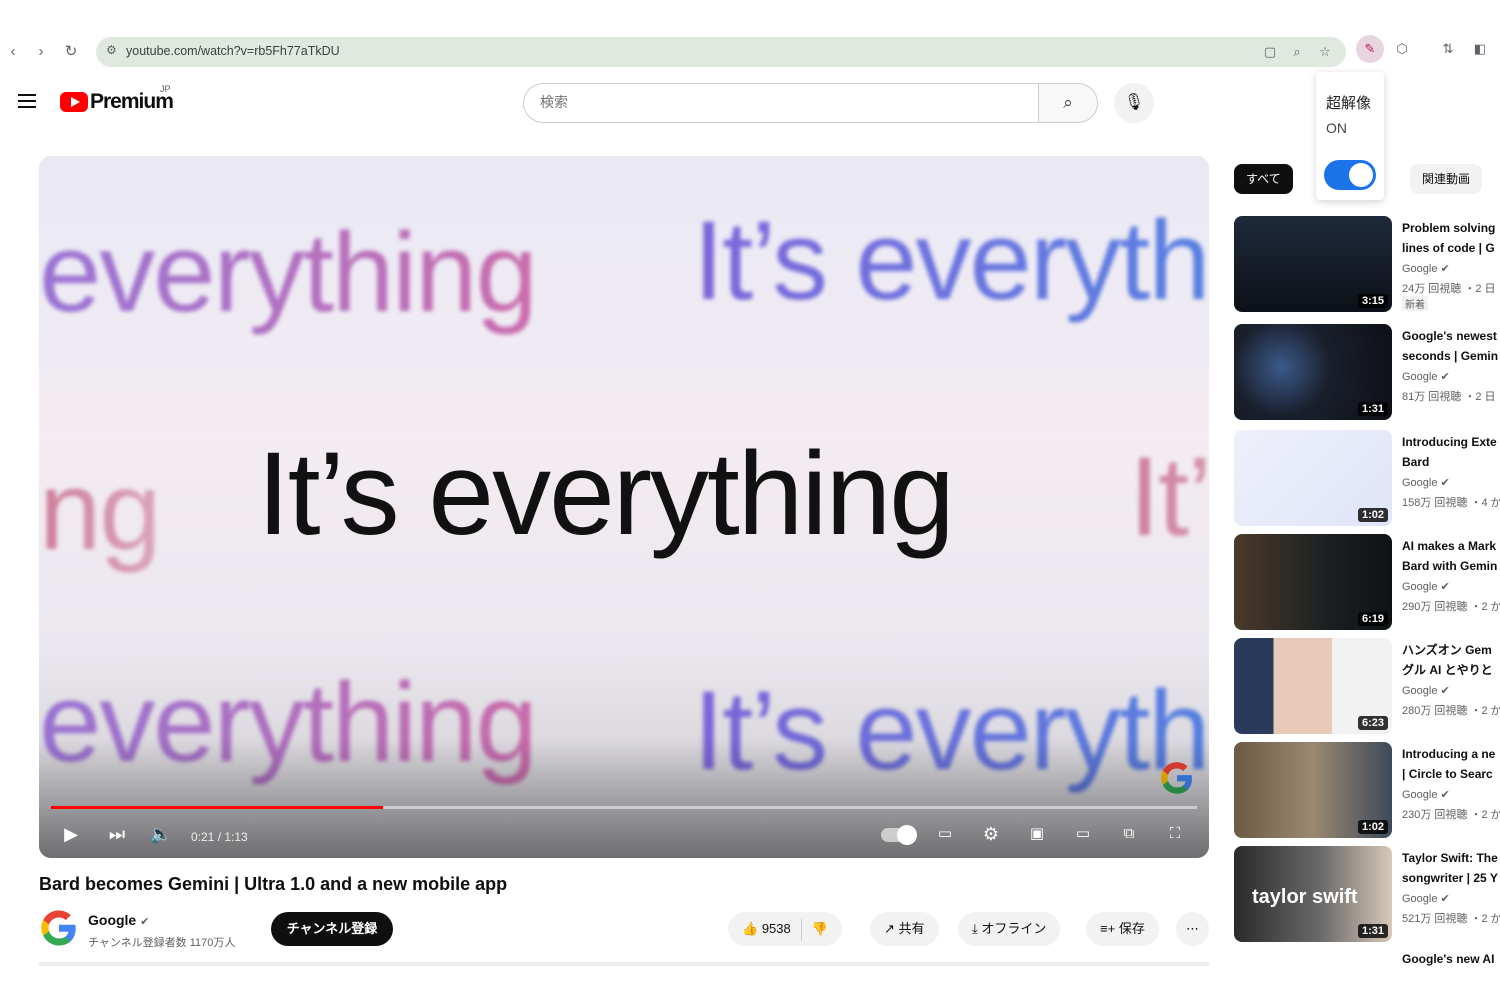 The width and height of the screenshot is (1500, 1000). What do you see at coordinates (219, 837) in the screenshot?
I see `time-display: 0:21 / 1:13` at bounding box center [219, 837].